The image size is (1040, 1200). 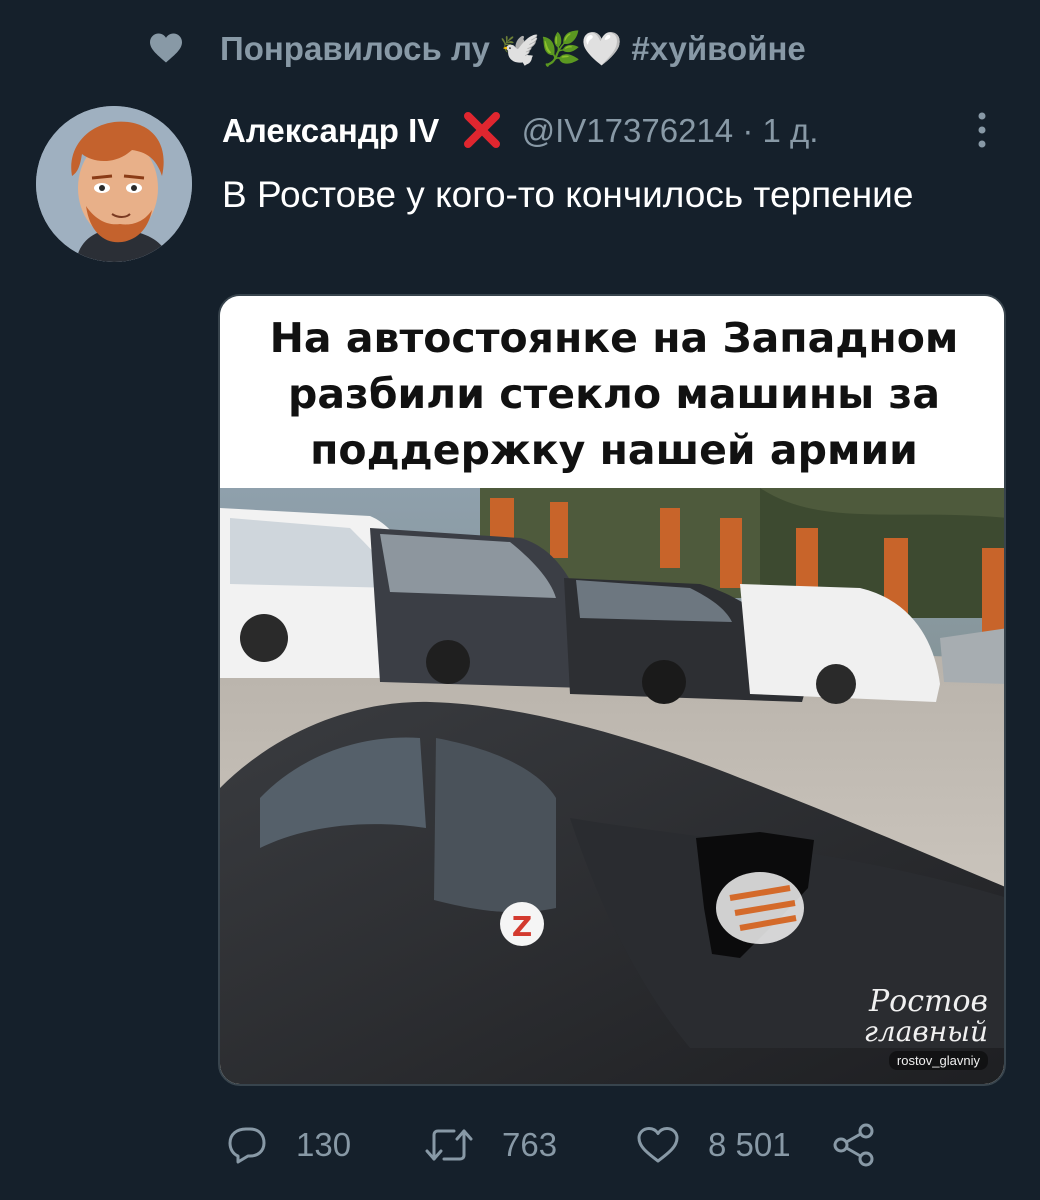 I want to click on media-watermark: Ростов главный rostov_glavniy, so click(x=926, y=1027).